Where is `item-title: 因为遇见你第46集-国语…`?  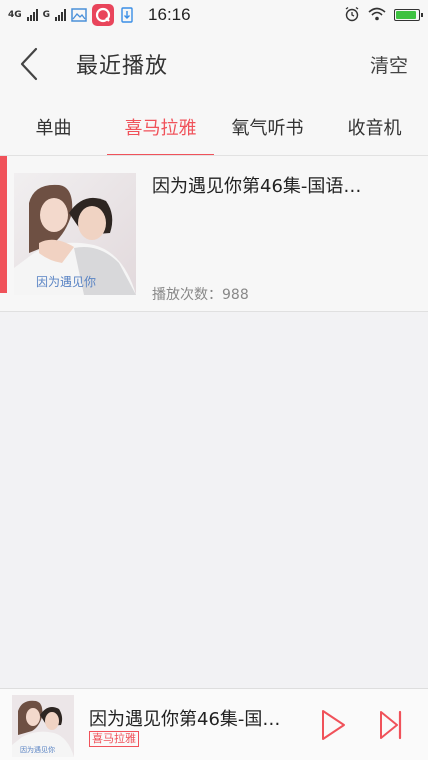
item-title: 因为遇见你第46集-国语… is located at coordinates (257, 186).